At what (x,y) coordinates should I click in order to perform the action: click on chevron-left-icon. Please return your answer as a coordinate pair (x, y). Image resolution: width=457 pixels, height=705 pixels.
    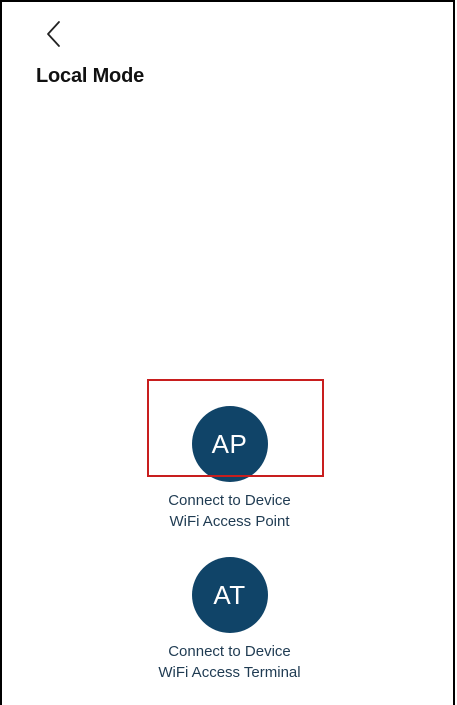
    Looking at the image, I should click on (53, 34).